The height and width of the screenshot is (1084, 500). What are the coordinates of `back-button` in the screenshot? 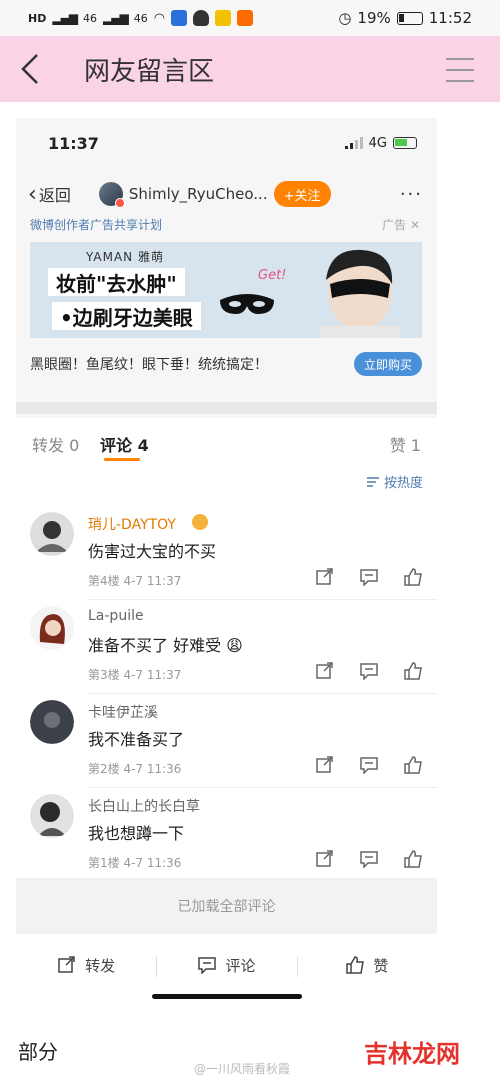 It's located at (30, 69).